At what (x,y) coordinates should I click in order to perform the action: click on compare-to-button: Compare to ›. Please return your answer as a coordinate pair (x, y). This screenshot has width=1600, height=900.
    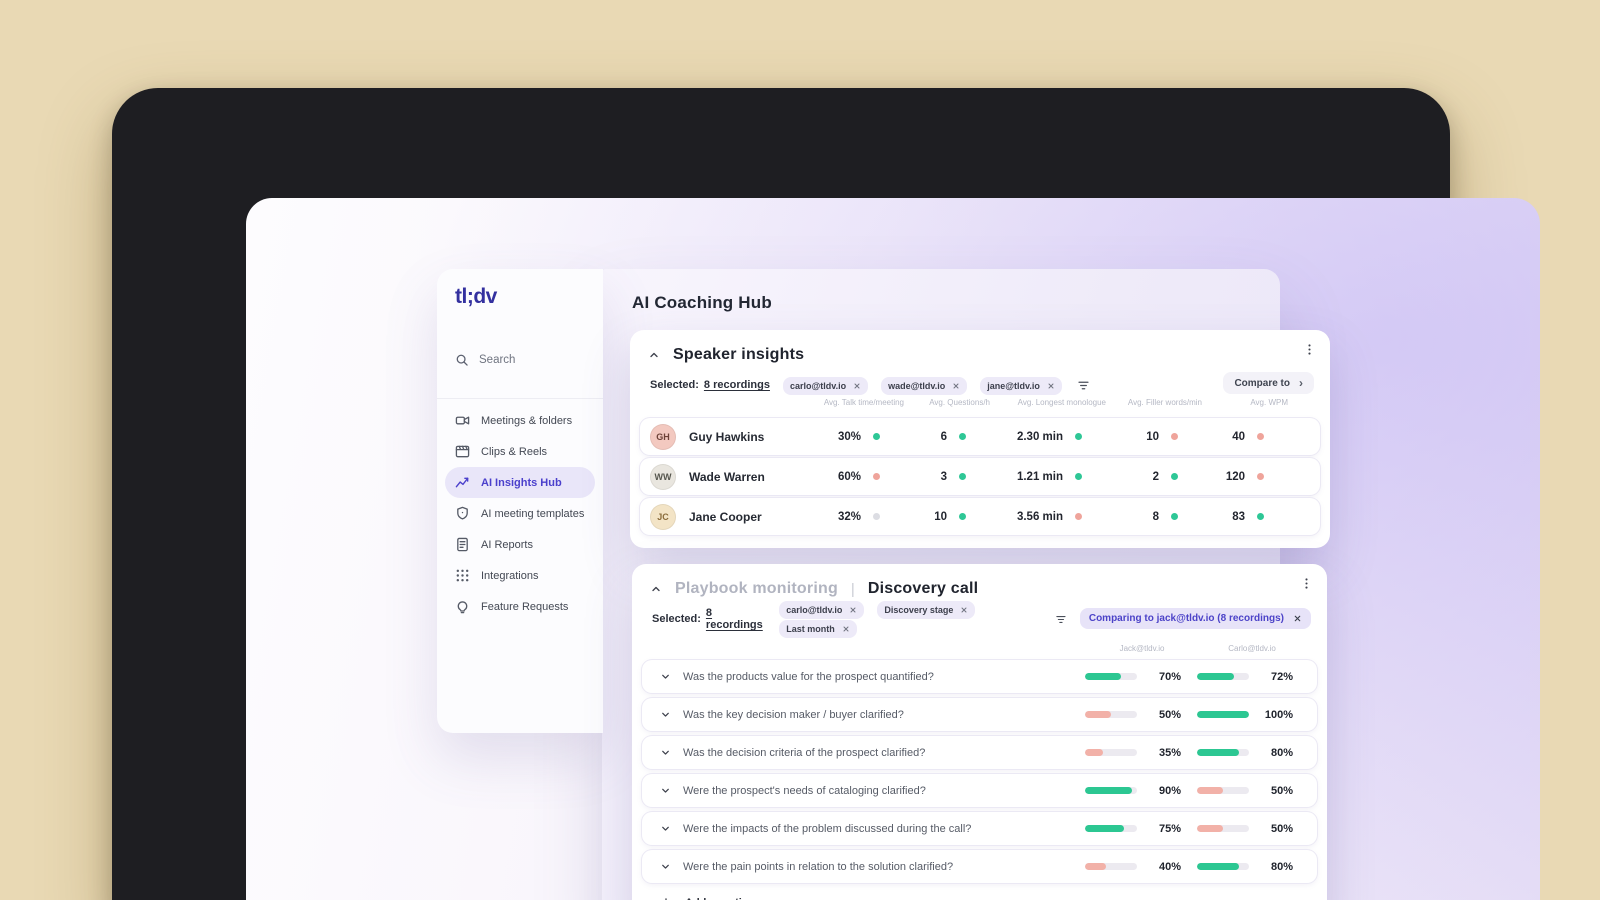
    Looking at the image, I should click on (1268, 383).